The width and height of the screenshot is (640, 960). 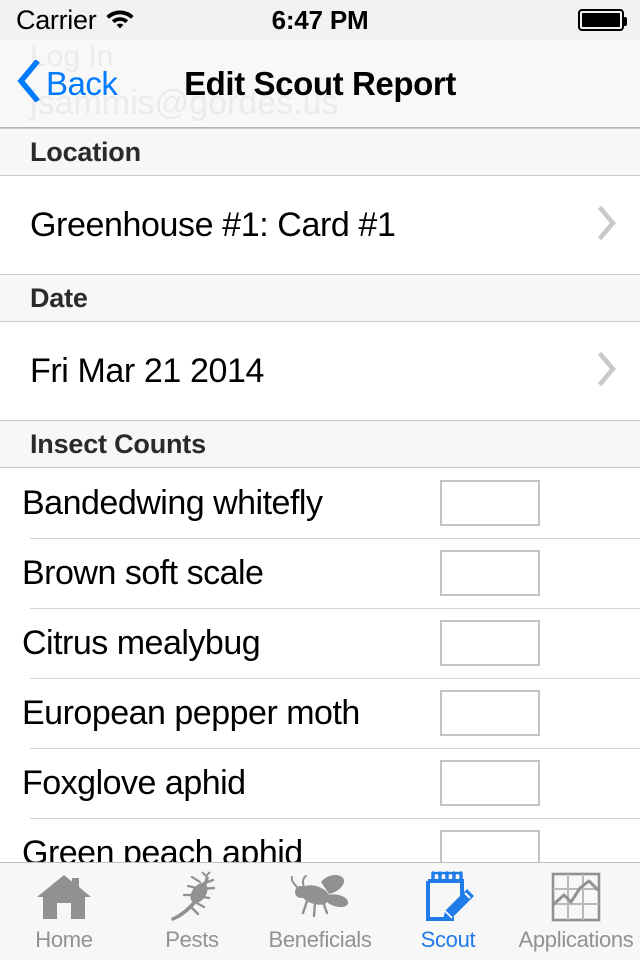 What do you see at coordinates (64, 897) in the screenshot?
I see `house-icon` at bounding box center [64, 897].